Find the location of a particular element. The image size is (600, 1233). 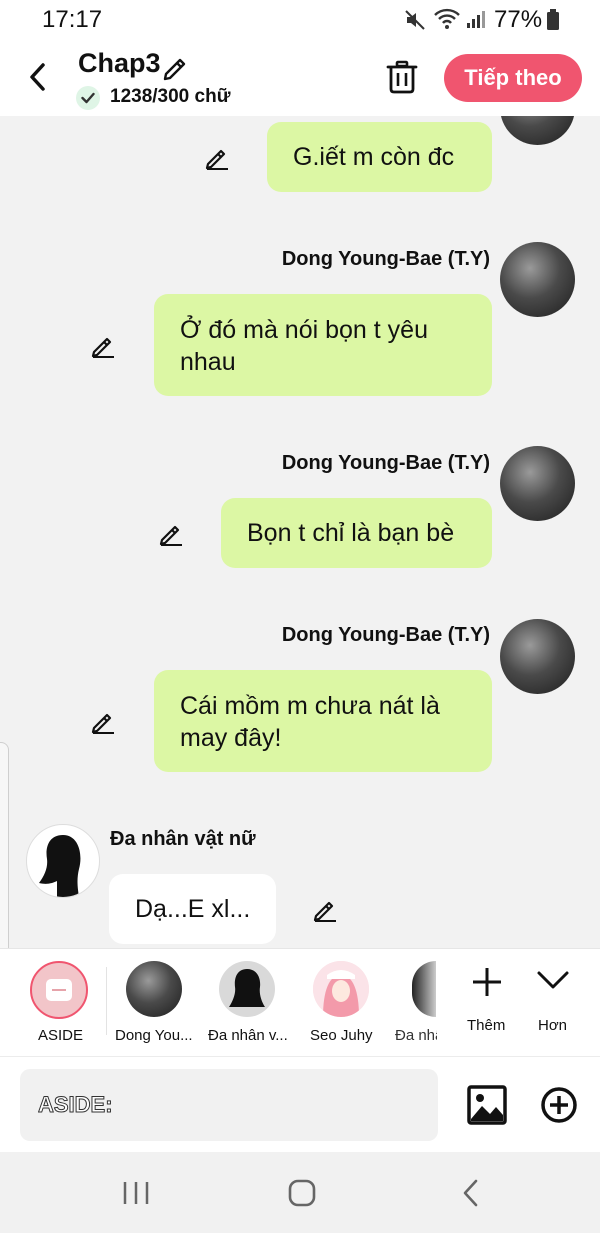

system-nav-bar is located at coordinates (300, 1192).